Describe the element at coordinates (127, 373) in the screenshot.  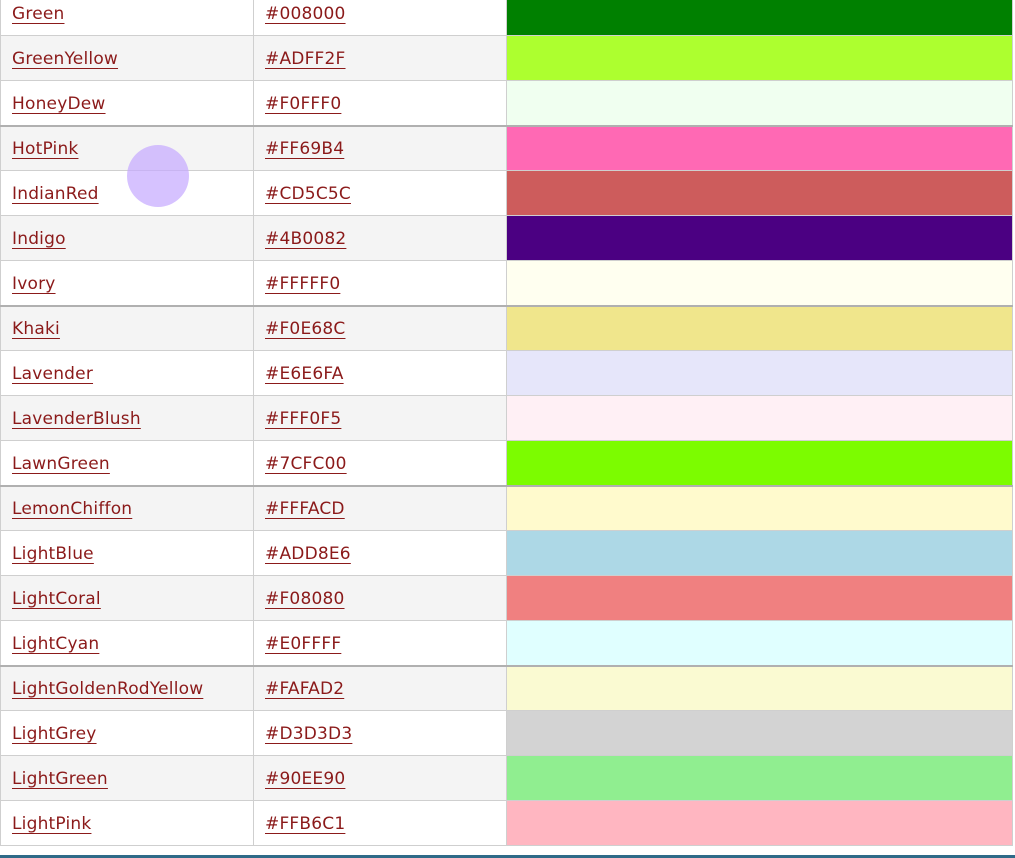
I see `color-name-cell: Lavender` at that location.